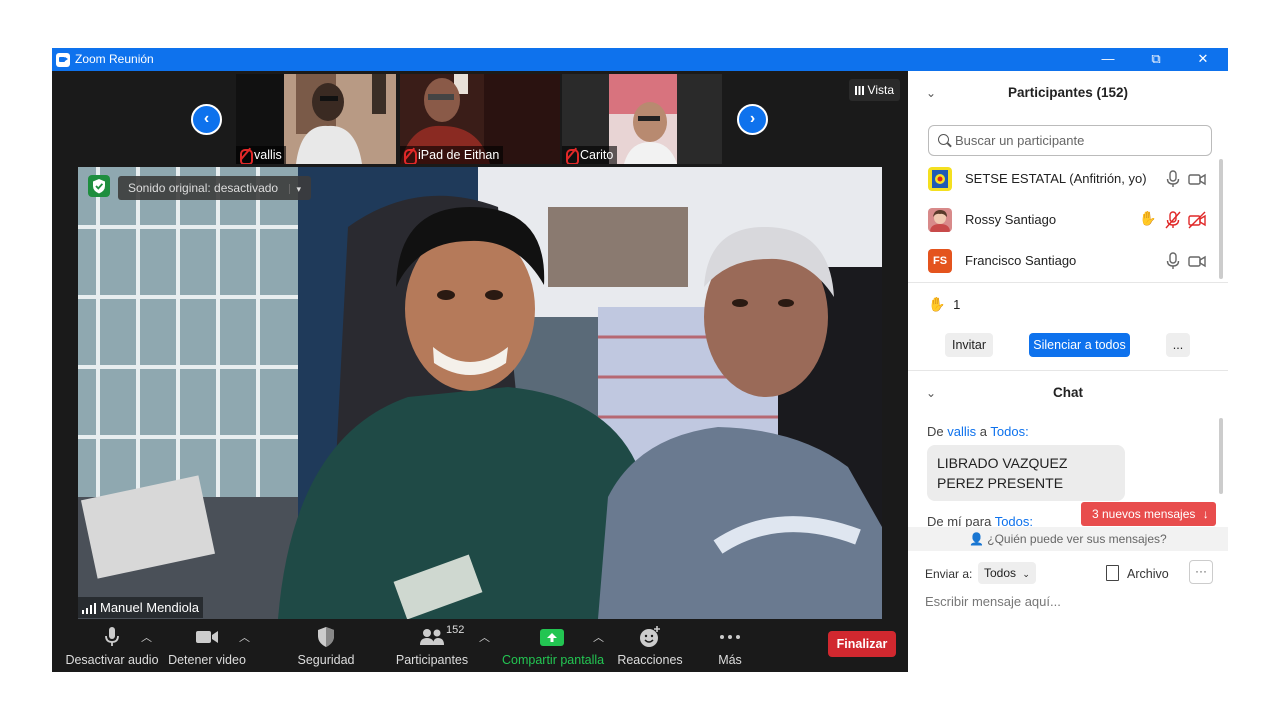 The image size is (1280, 720). I want to click on minimize-button: —, so click(1108, 59).